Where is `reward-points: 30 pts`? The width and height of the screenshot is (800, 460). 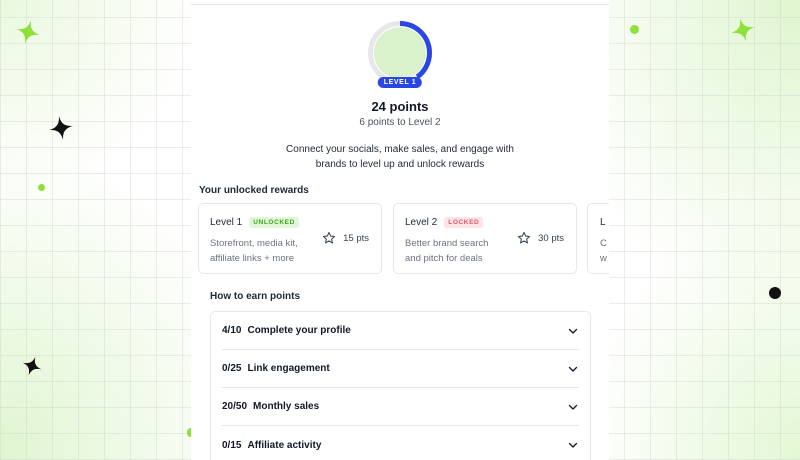
reward-points: 30 pts is located at coordinates (540, 238).